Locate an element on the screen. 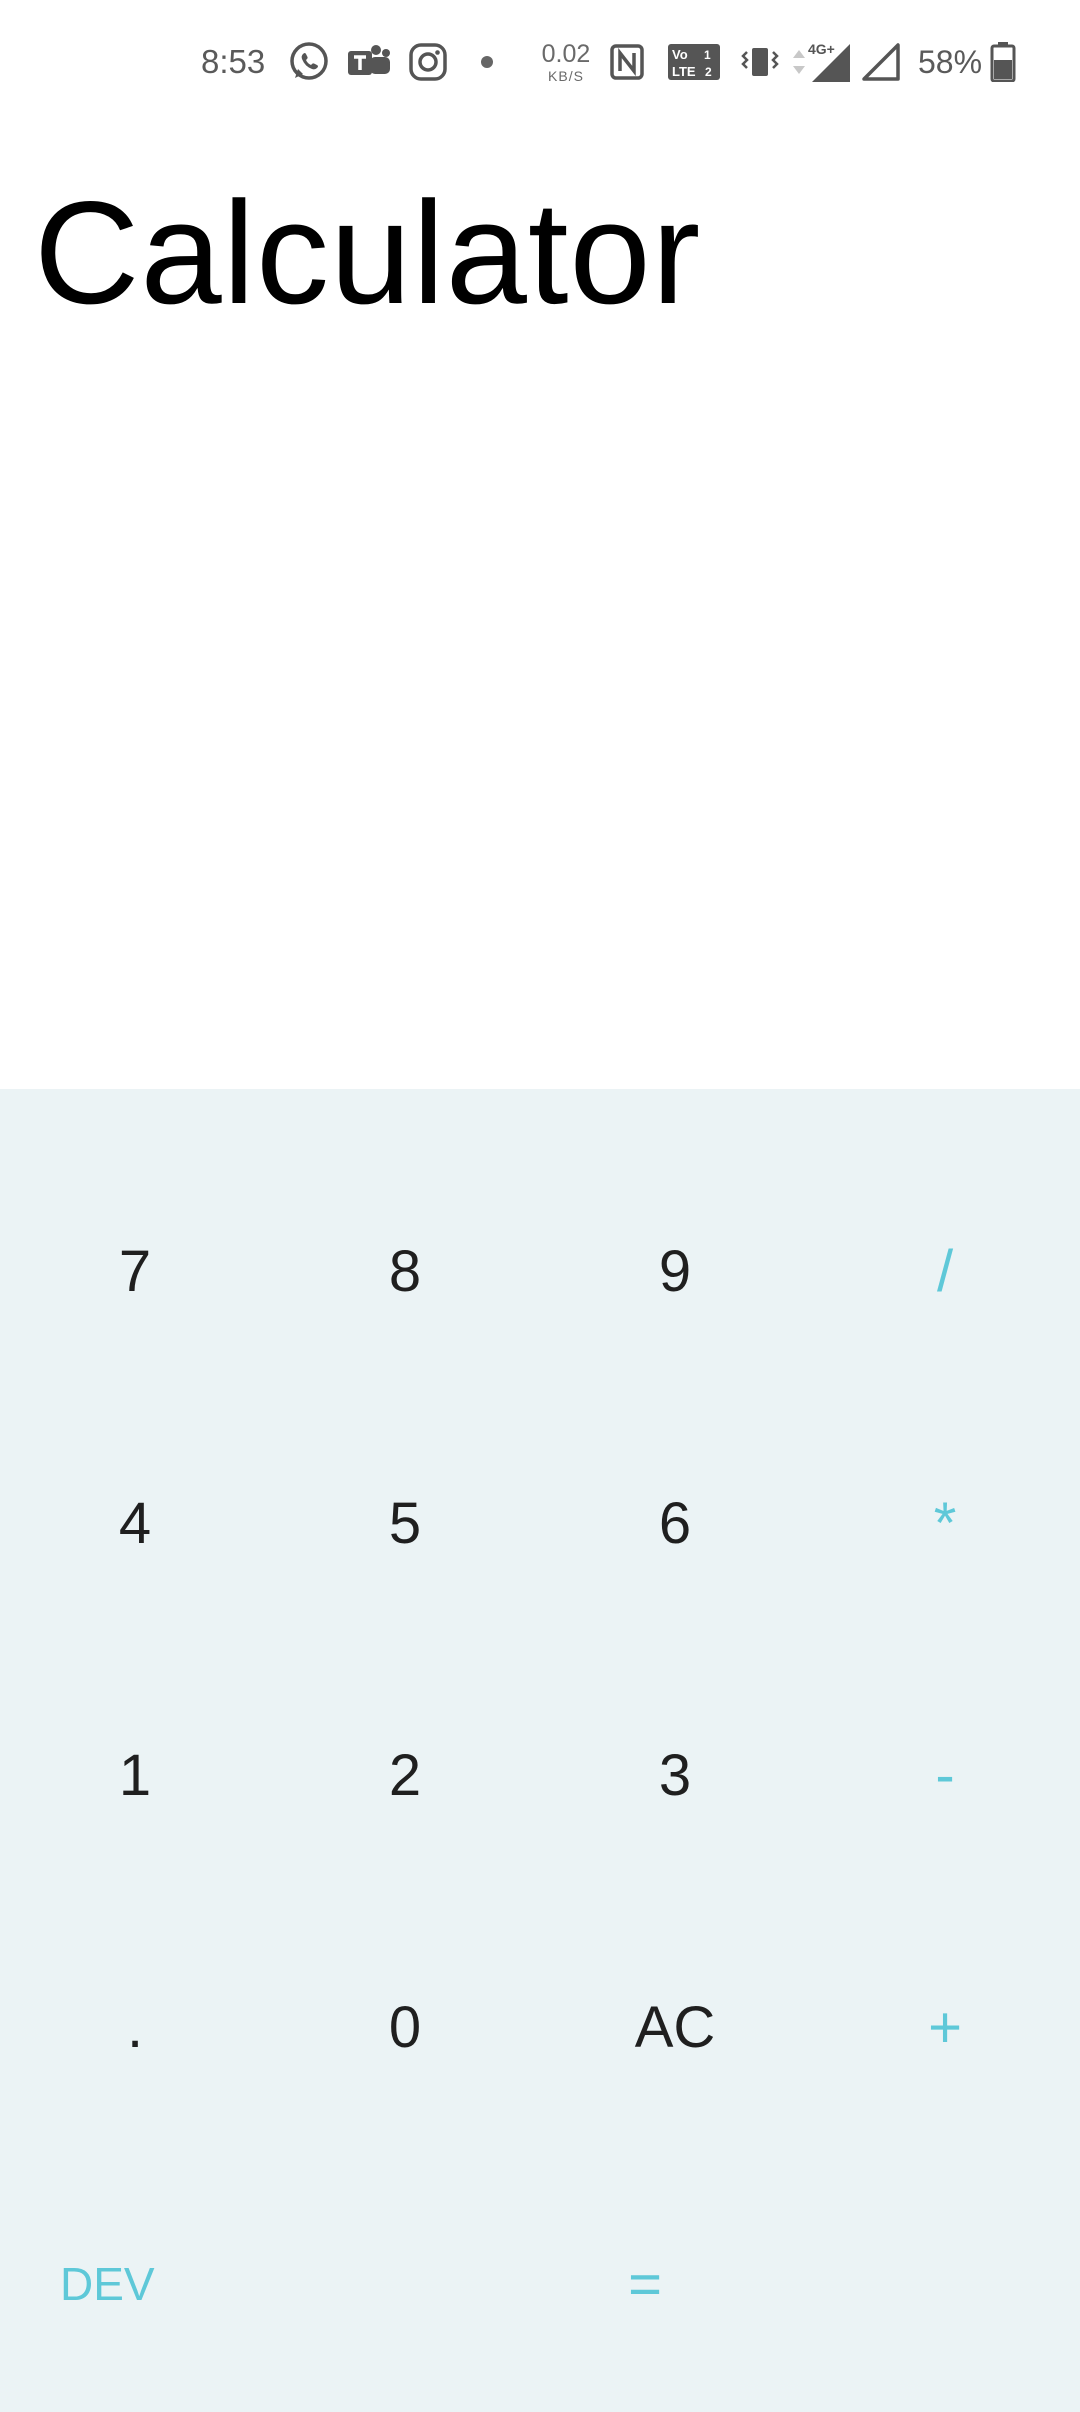  key-equals: = is located at coordinates (645, 2284).